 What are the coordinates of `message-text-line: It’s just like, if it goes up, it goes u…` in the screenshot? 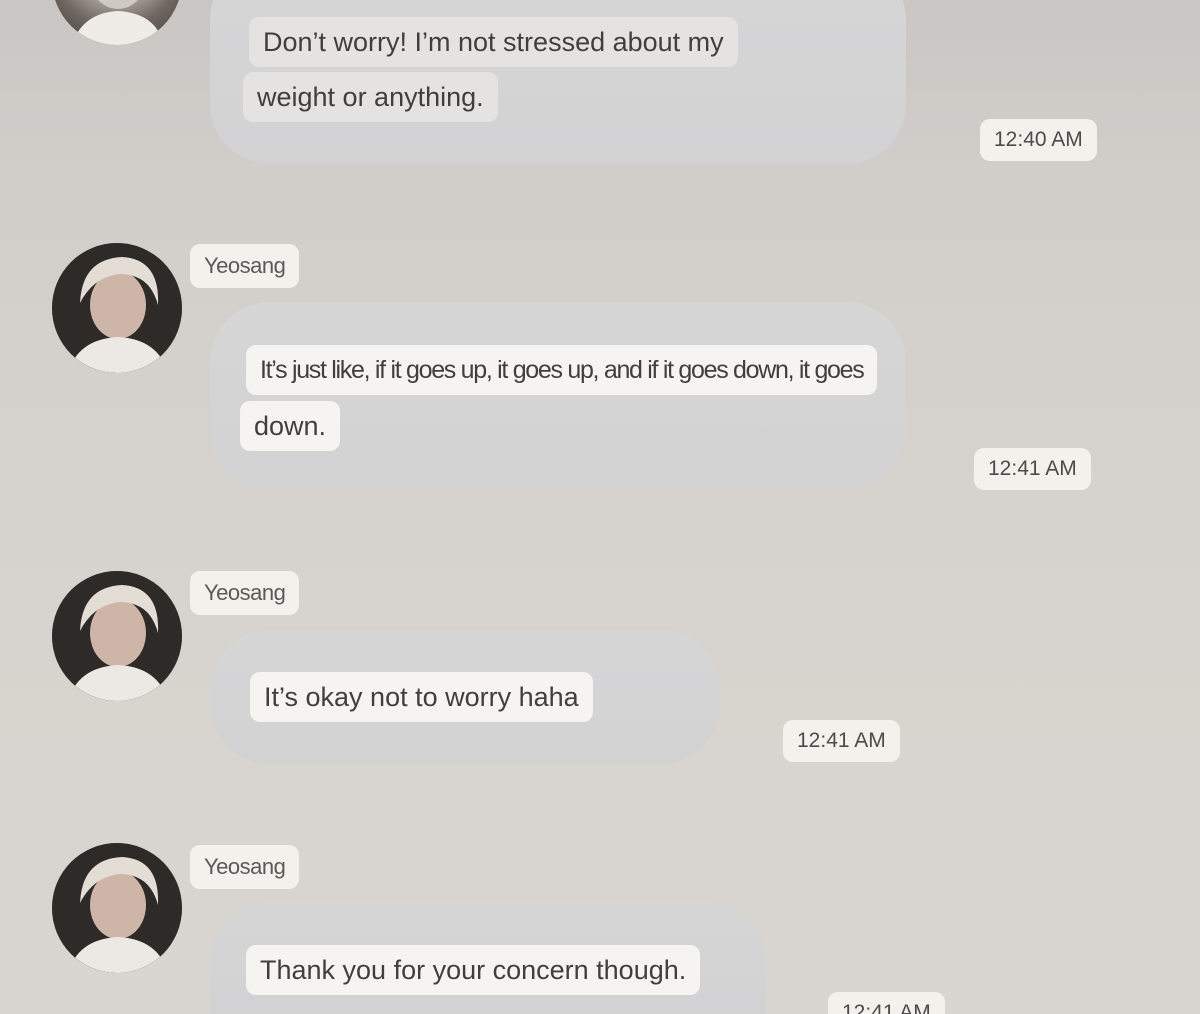 It's located at (562, 370).